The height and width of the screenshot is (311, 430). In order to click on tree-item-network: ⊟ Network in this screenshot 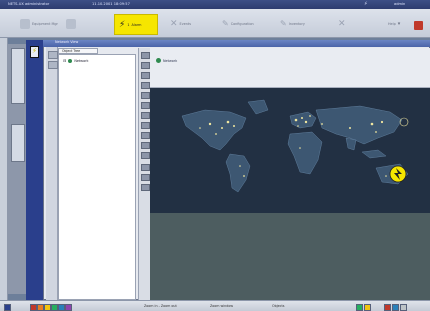, I will do `click(76, 60)`.